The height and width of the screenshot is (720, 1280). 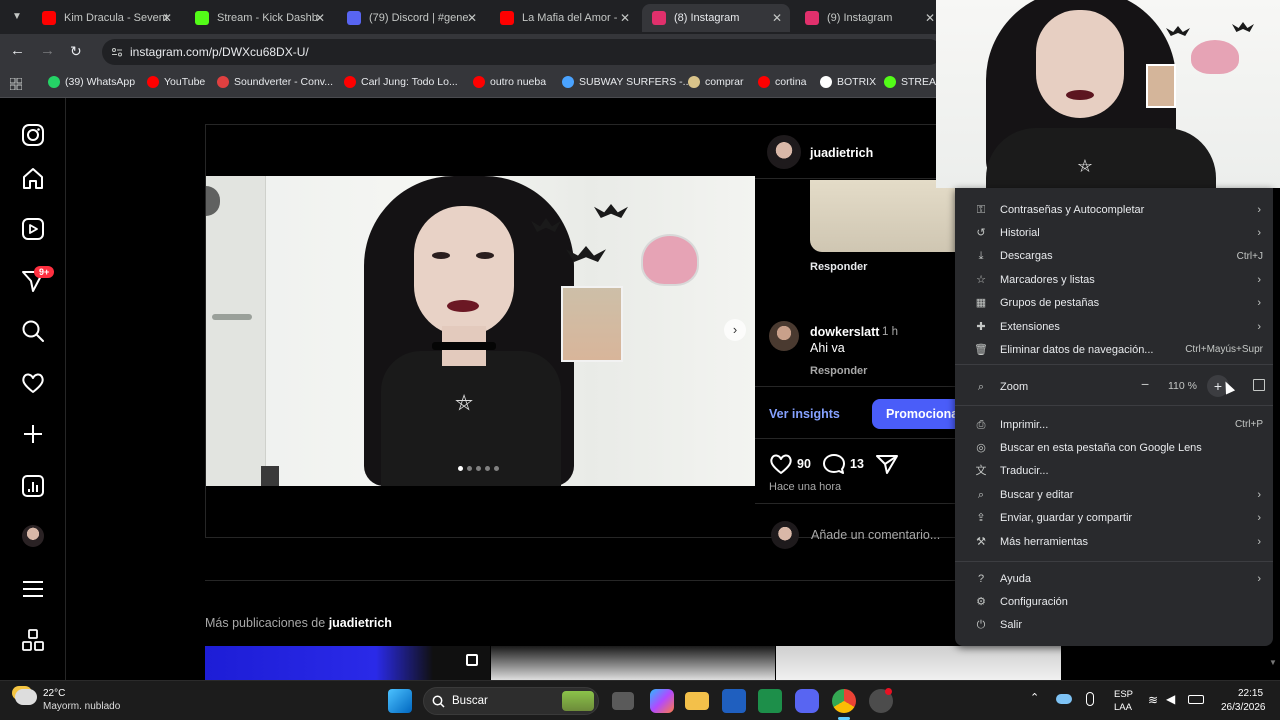 What do you see at coordinates (33, 536) in the screenshot?
I see `profile-avatar` at bounding box center [33, 536].